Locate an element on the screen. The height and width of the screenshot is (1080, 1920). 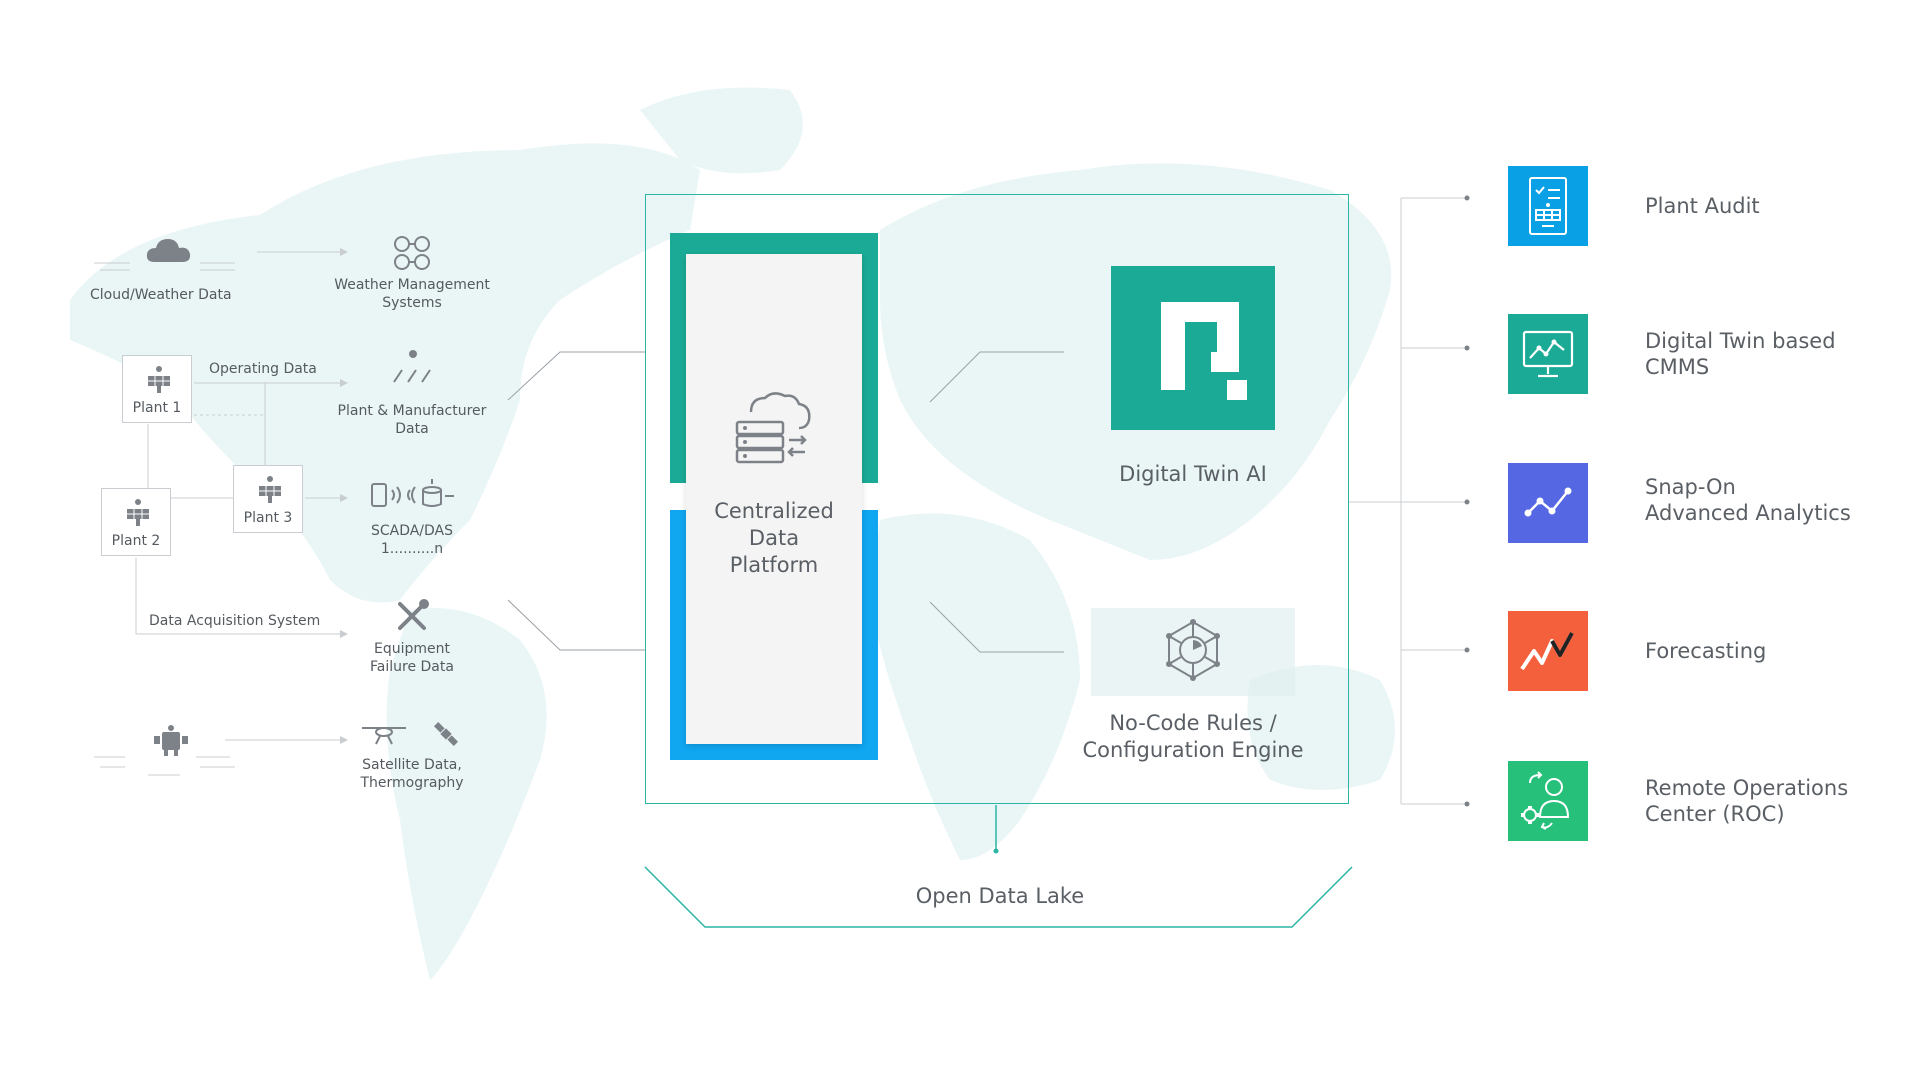
cmms-line1: Digital Twin based is located at coordinates (1740, 341).